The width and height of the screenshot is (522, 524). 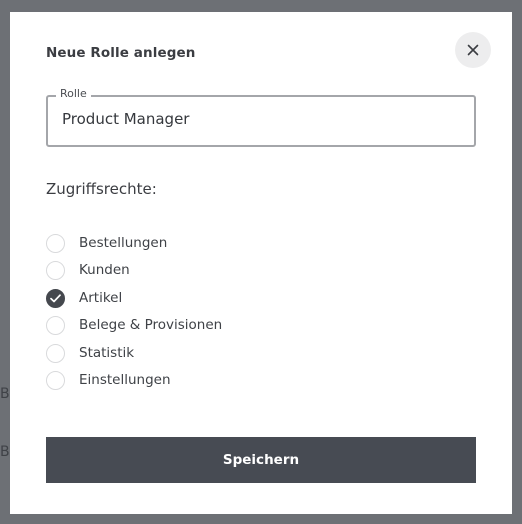 What do you see at coordinates (151, 325) in the screenshot?
I see `permission-label: Belege & Provisionen` at bounding box center [151, 325].